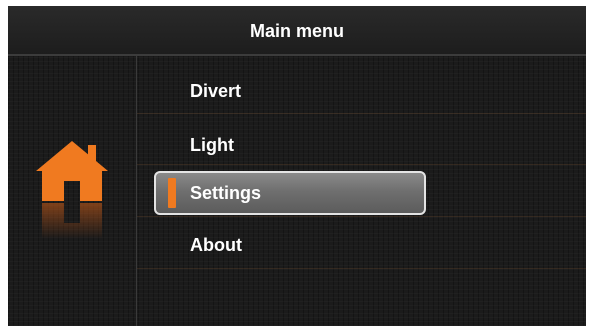  I want to click on header-bar: Main menu, so click(297, 31).